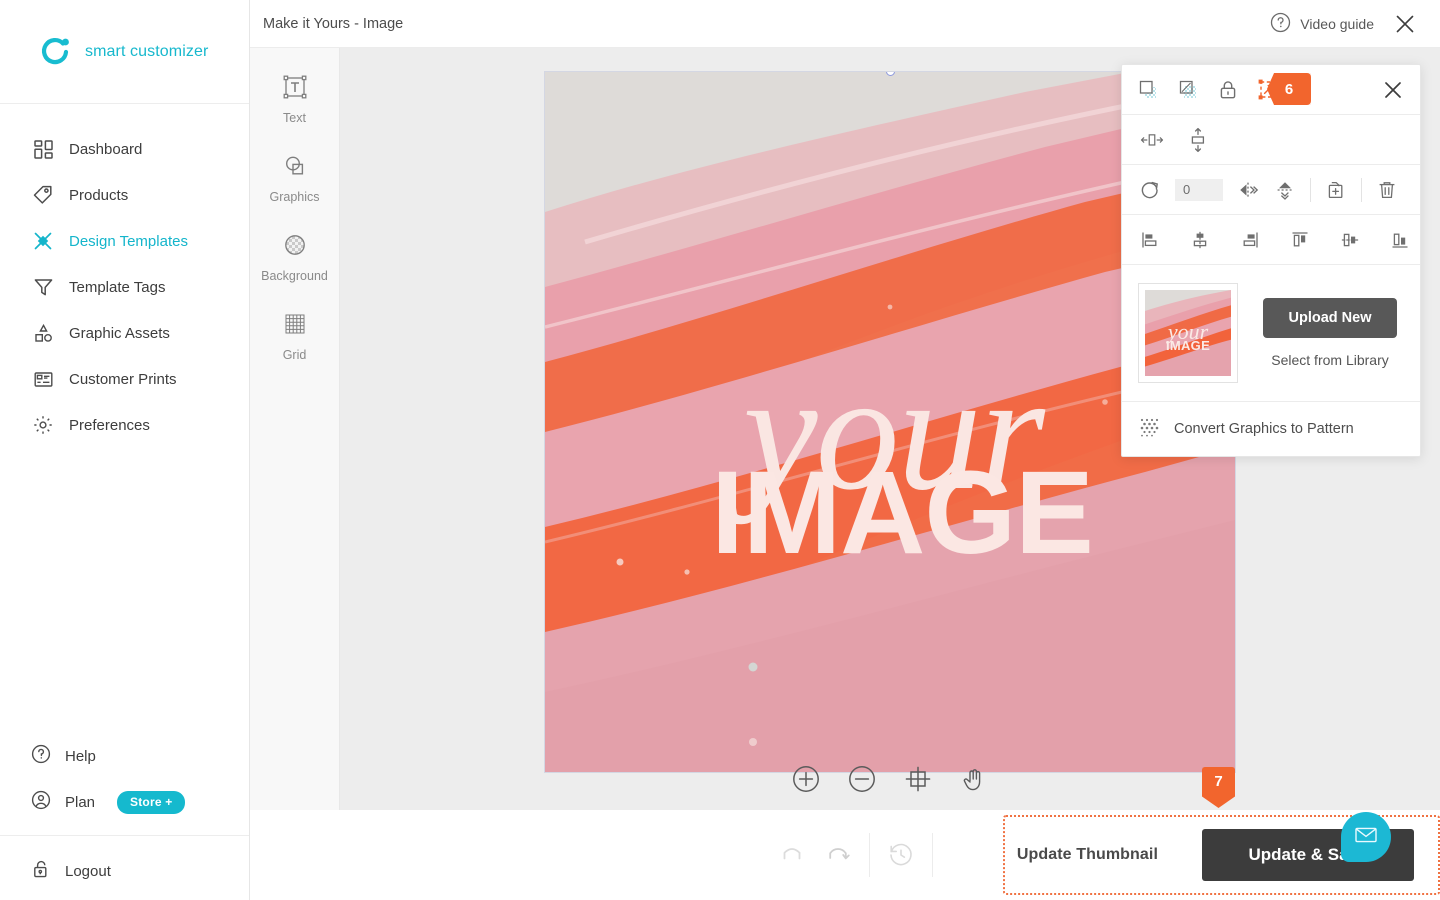  What do you see at coordinates (333, 23) in the screenshot?
I see `page-title: Make it Yours - Image` at bounding box center [333, 23].